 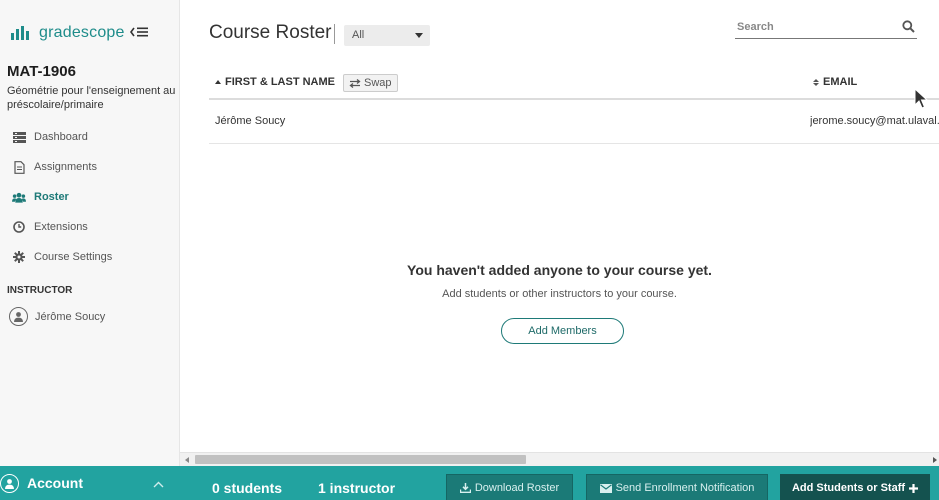 What do you see at coordinates (73, 257) in the screenshot?
I see `sidebar-item-label: Course Settings` at bounding box center [73, 257].